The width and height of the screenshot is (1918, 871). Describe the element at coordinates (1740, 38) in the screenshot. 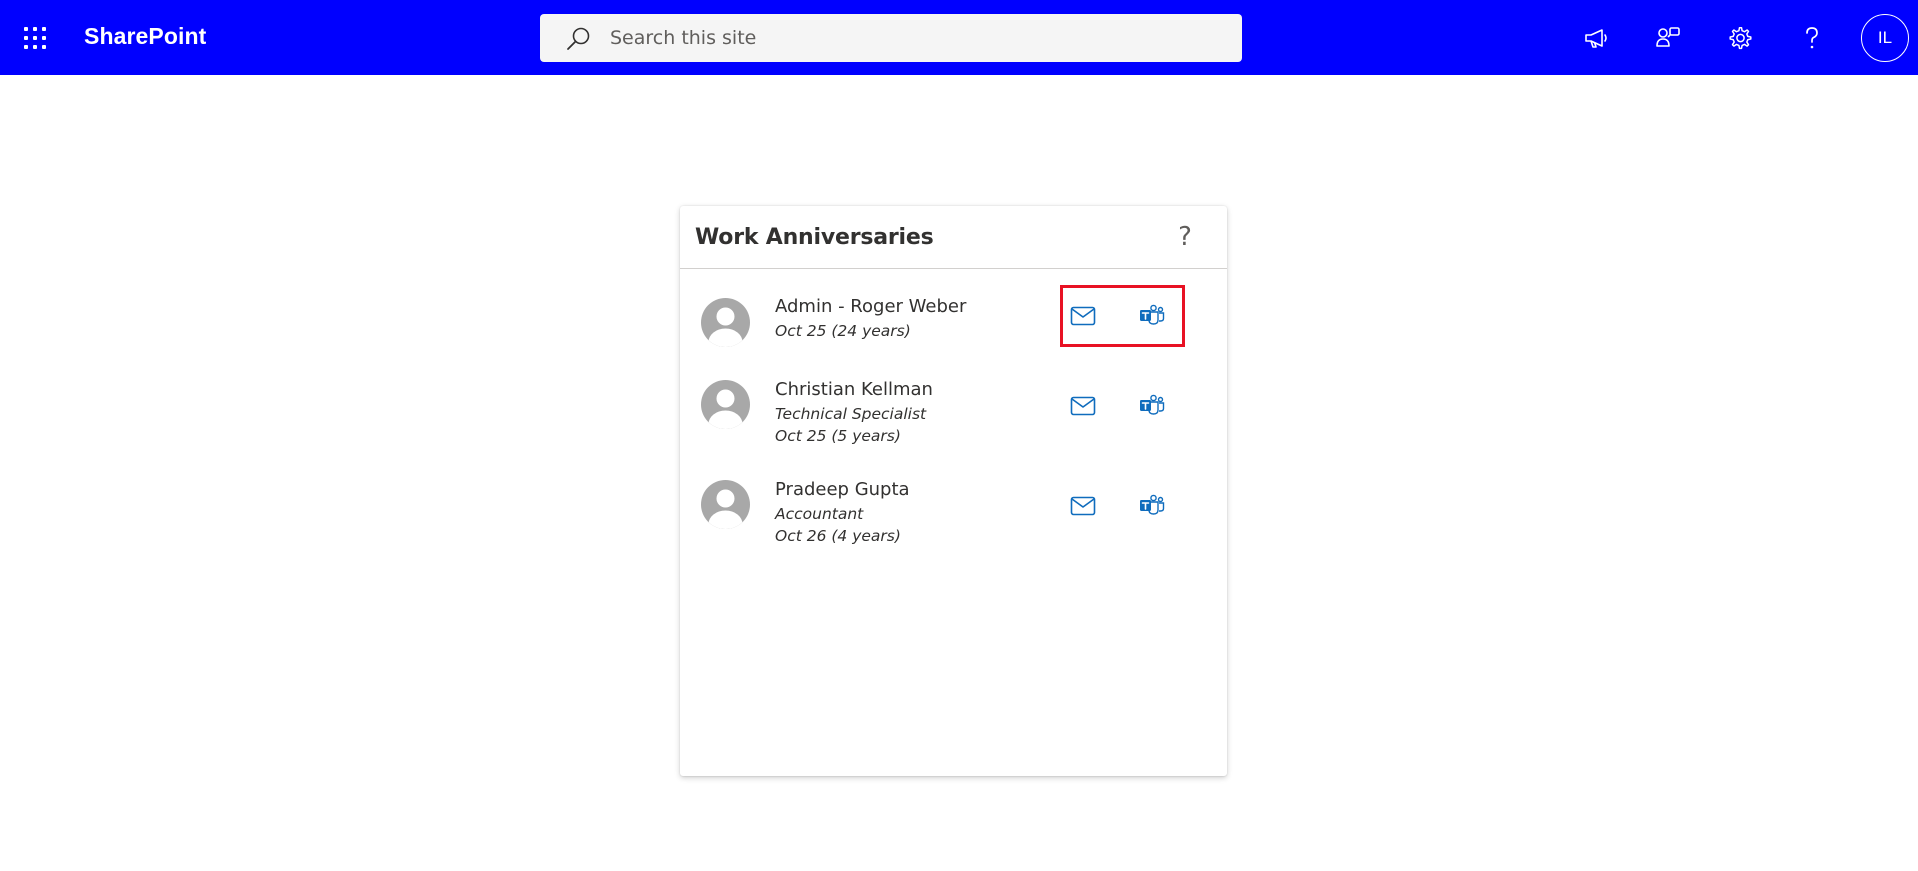

I see `gear-icon` at that location.